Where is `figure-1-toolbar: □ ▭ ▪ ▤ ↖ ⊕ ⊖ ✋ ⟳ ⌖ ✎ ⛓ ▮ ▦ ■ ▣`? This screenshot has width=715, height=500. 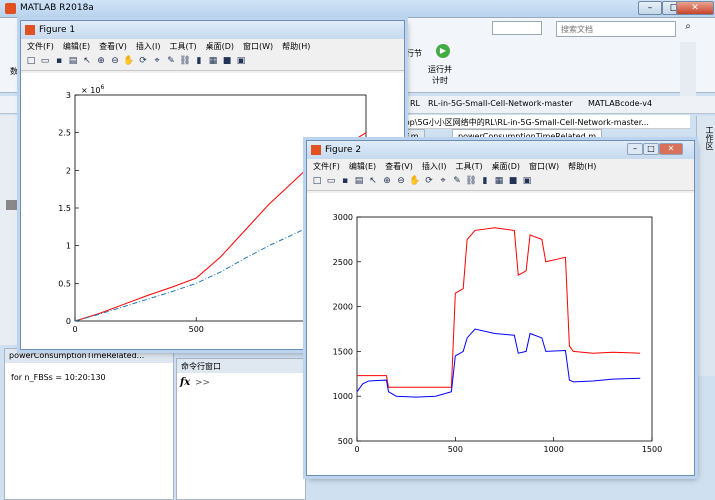 figure-1-toolbar: □ ▭ ▪ ▤ ↖ ⊕ ⊖ ✋ ⟳ ⌖ ✎ ⛓ ▮ ▦ ■ ▣ is located at coordinates (212, 62).